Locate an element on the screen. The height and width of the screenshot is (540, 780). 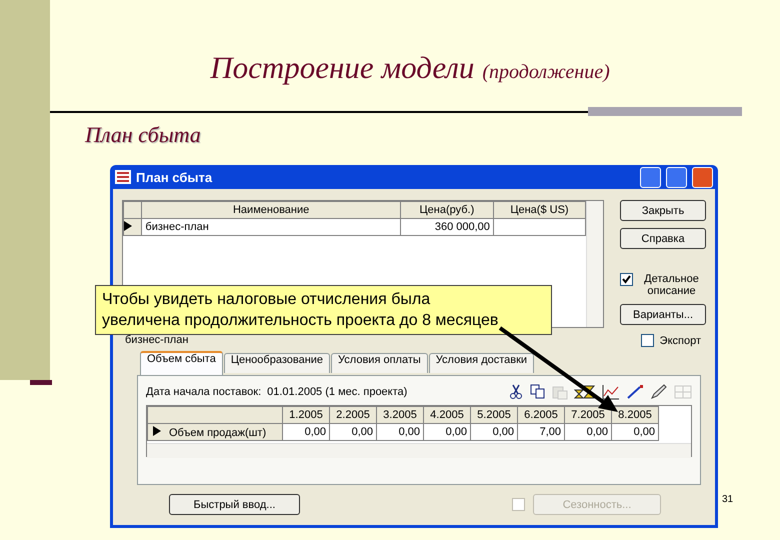
column-header: 6.2005 is located at coordinates (541, 415).